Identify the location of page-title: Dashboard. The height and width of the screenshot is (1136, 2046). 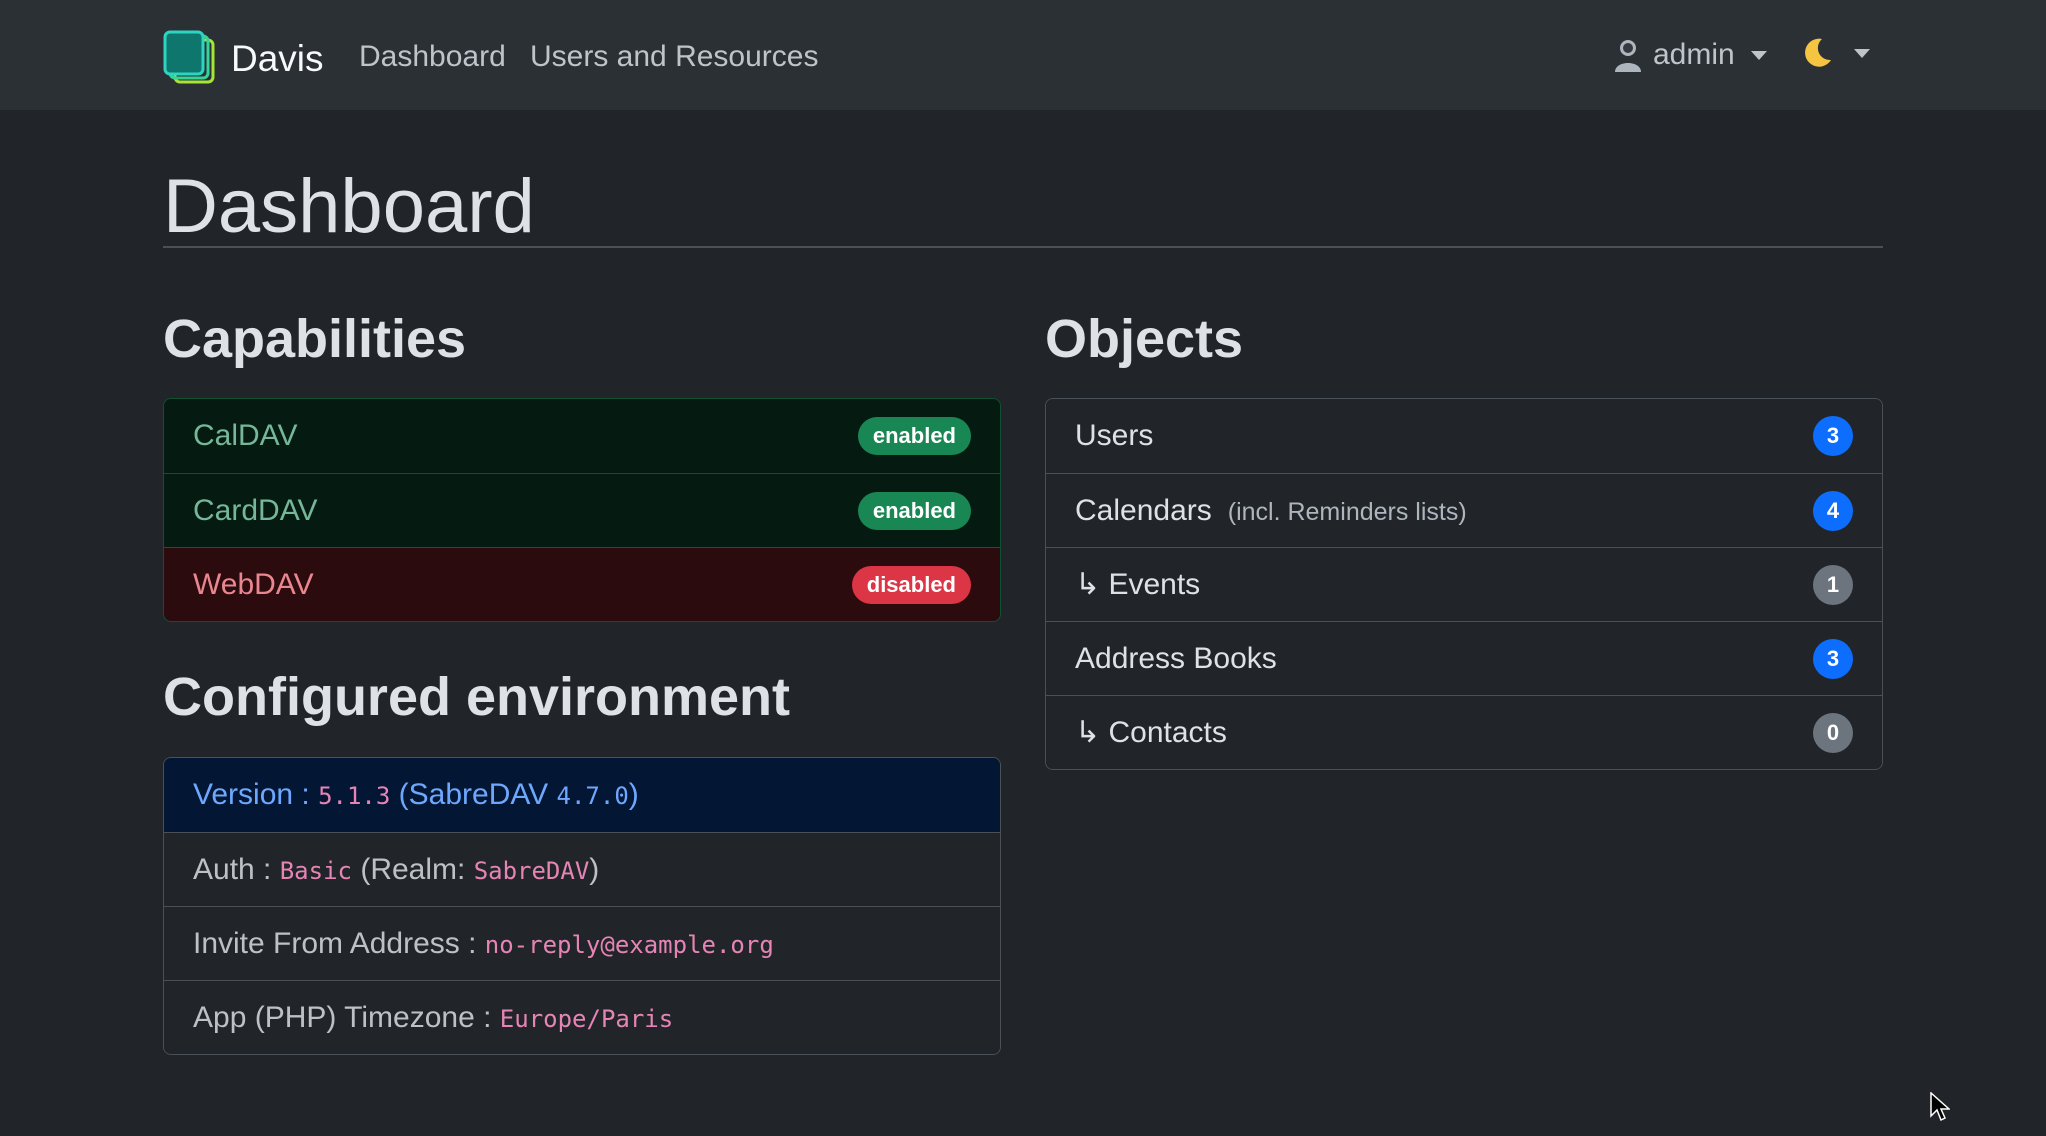
(349, 206).